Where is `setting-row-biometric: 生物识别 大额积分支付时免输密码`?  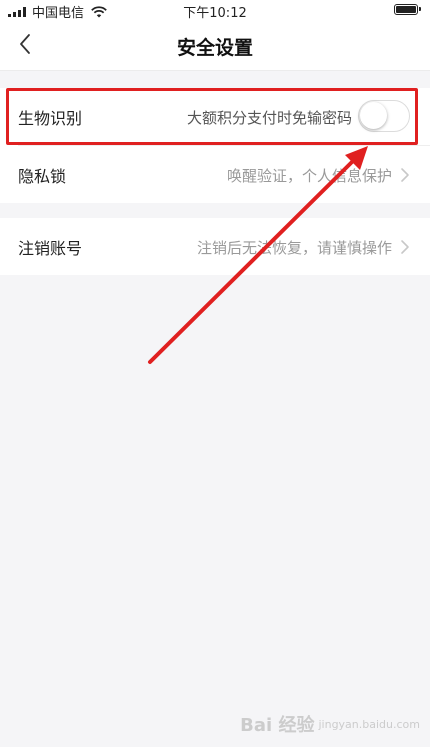
setting-row-biometric: 生物识别 大额积分支付时免输密码 is located at coordinates (215, 116).